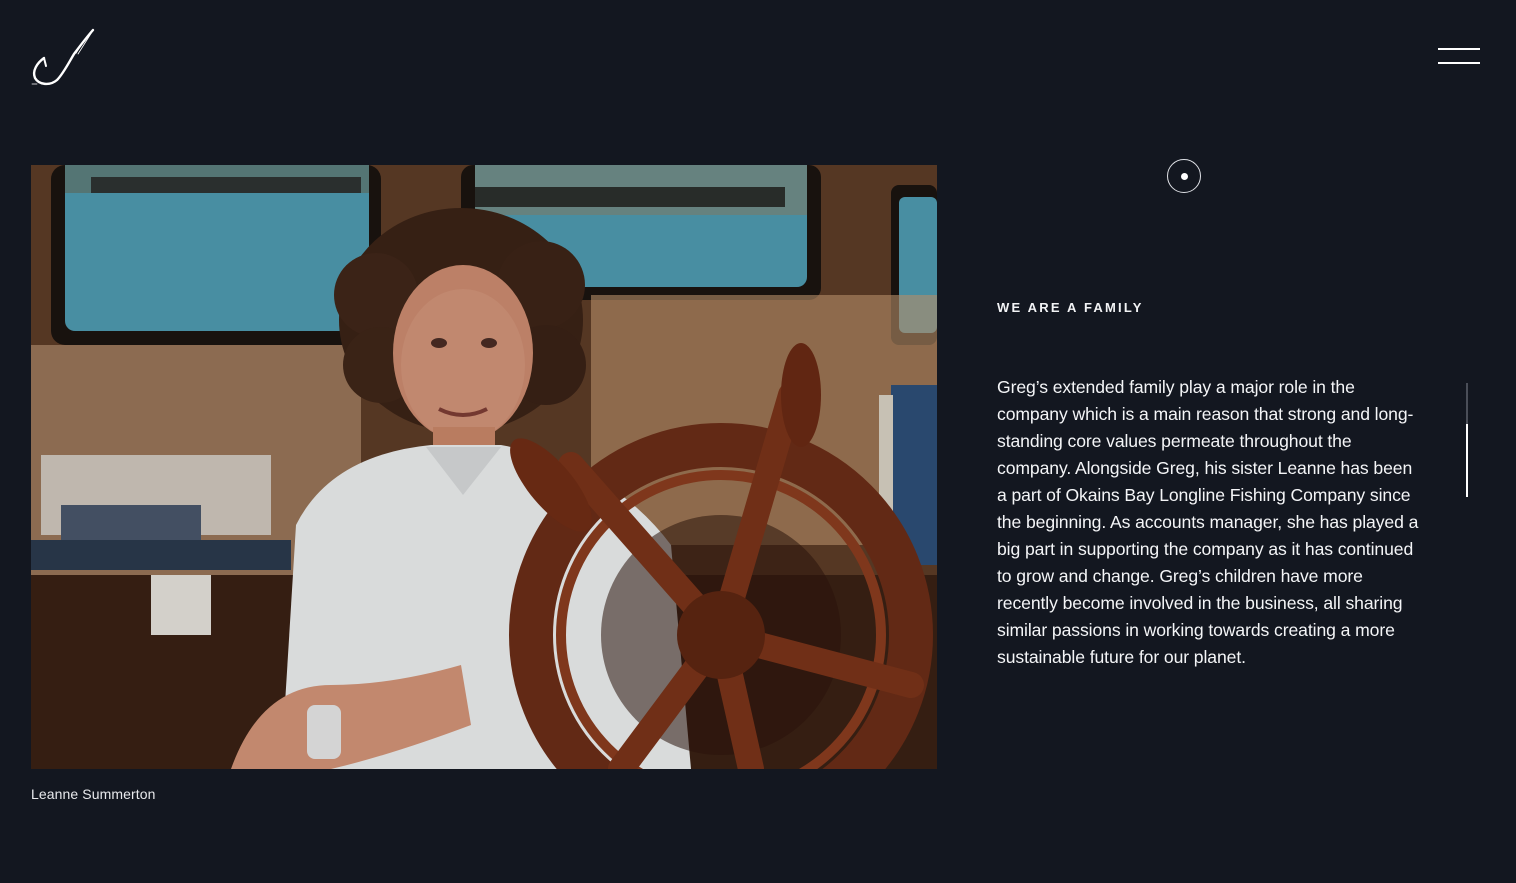 The height and width of the screenshot is (883, 1516). What do you see at coordinates (64, 58) in the screenshot?
I see `fishing-hook-logo-icon` at bounding box center [64, 58].